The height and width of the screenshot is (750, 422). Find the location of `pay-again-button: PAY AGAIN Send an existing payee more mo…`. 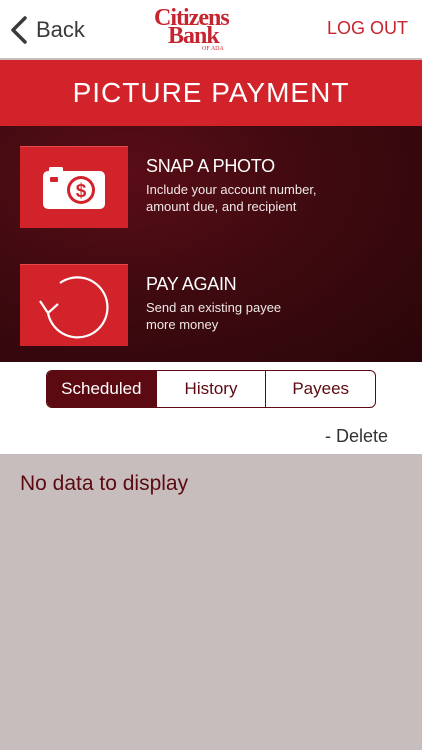

pay-again-button: PAY AGAIN Send an existing payee more mo… is located at coordinates (215, 305).